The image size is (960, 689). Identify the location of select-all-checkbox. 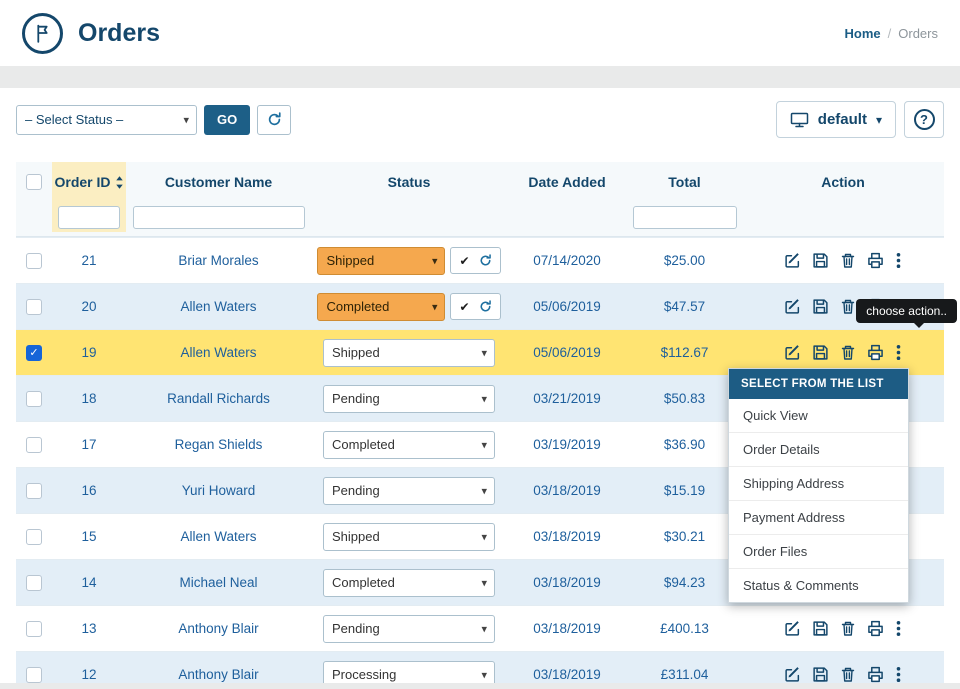
(34, 182).